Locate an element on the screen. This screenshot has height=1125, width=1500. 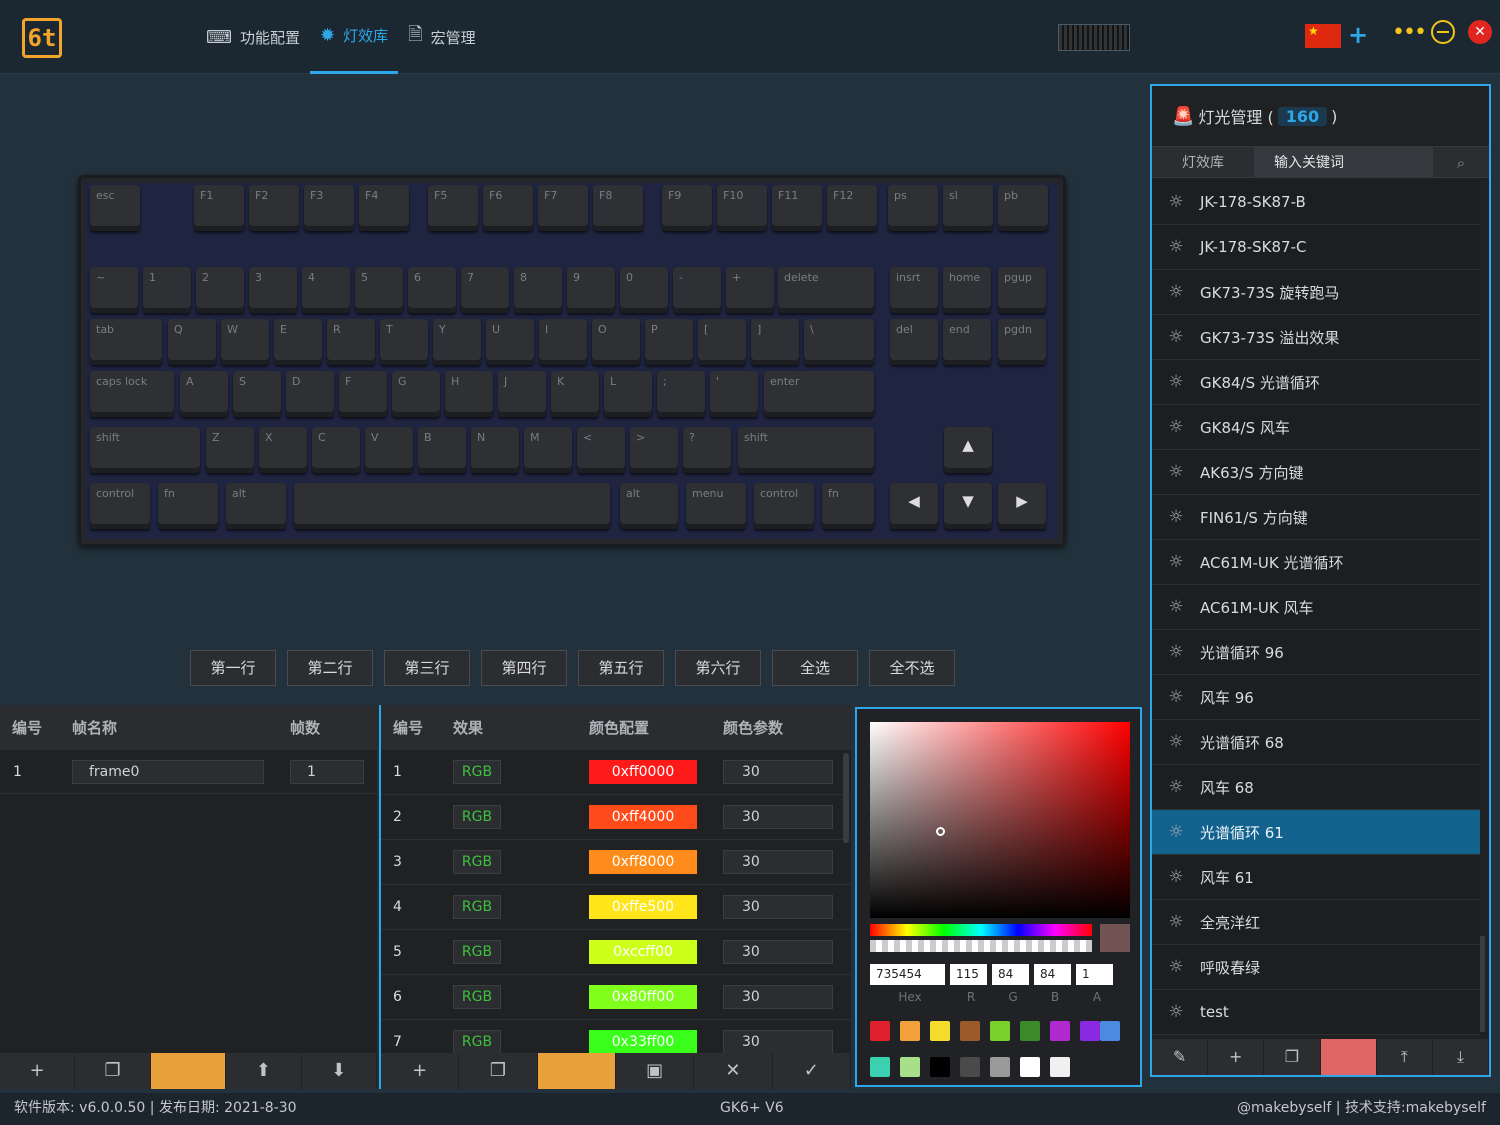
move-frame-down-button: ⬇ is located at coordinates (340, 1071).